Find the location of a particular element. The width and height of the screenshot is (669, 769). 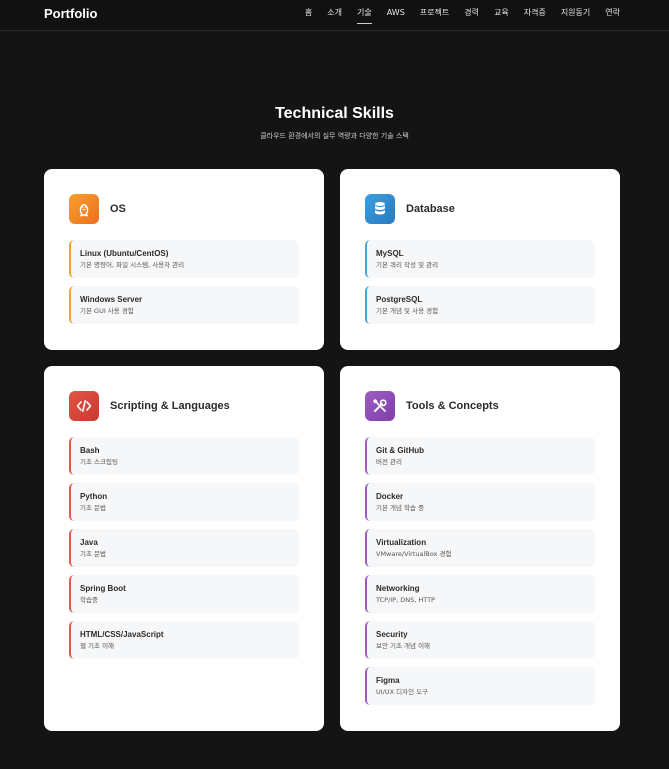

skill-item: Spring Boot 학습중 is located at coordinates (184, 594).